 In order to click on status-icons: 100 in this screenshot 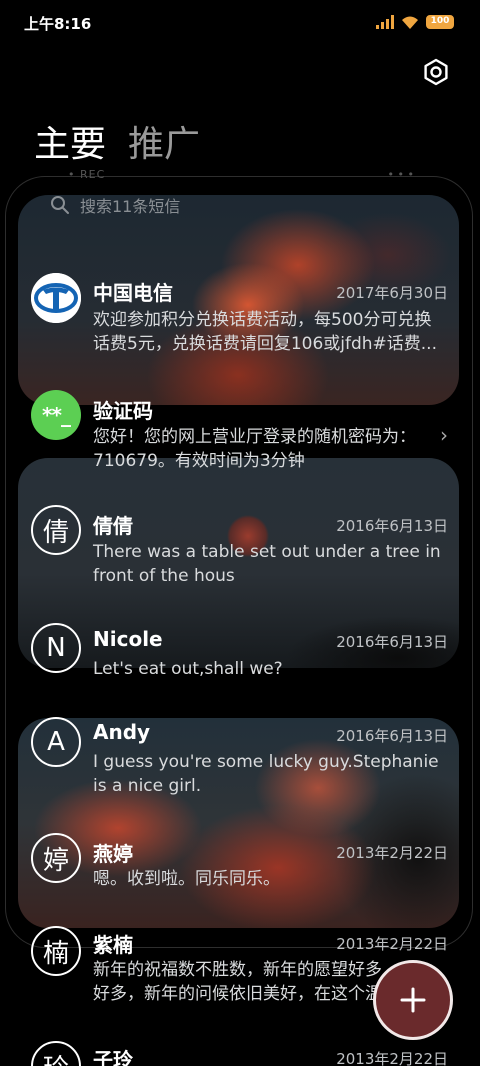, I will do `click(415, 22)`.